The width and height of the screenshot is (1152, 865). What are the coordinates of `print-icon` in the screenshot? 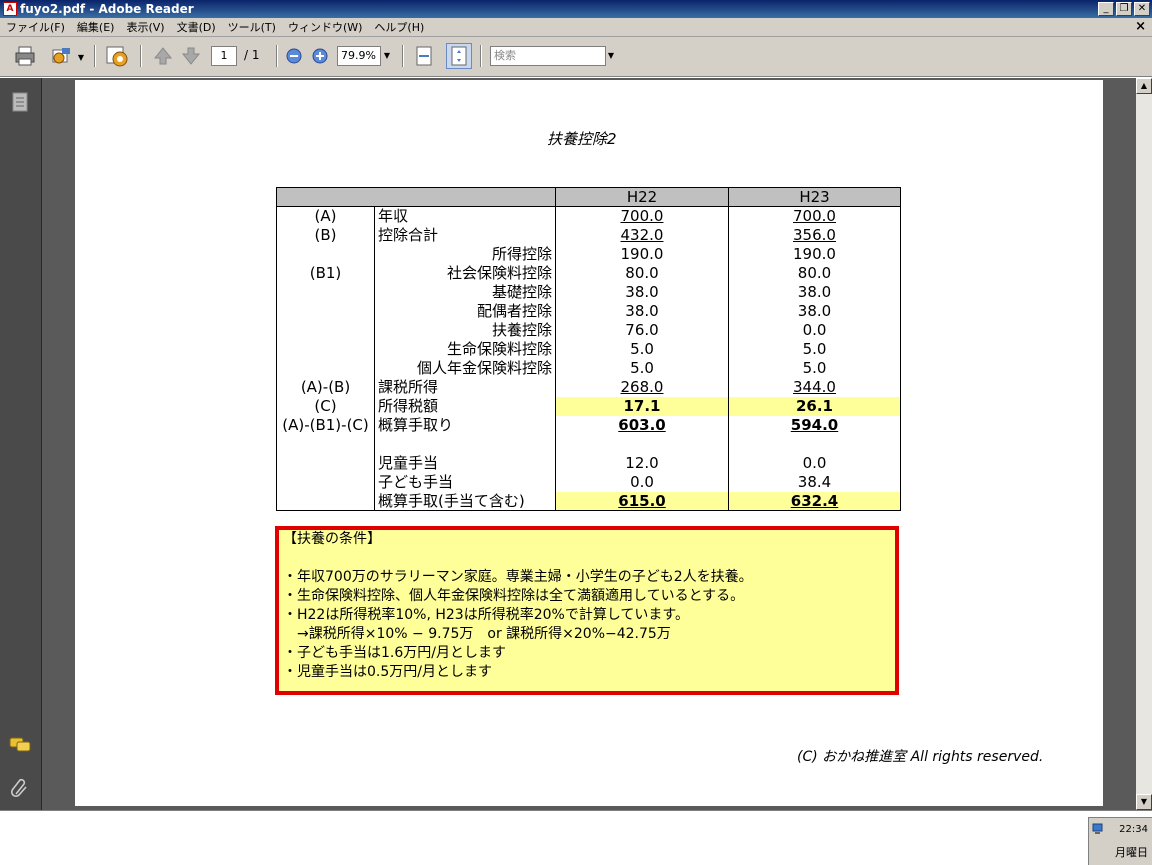 It's located at (25, 56).